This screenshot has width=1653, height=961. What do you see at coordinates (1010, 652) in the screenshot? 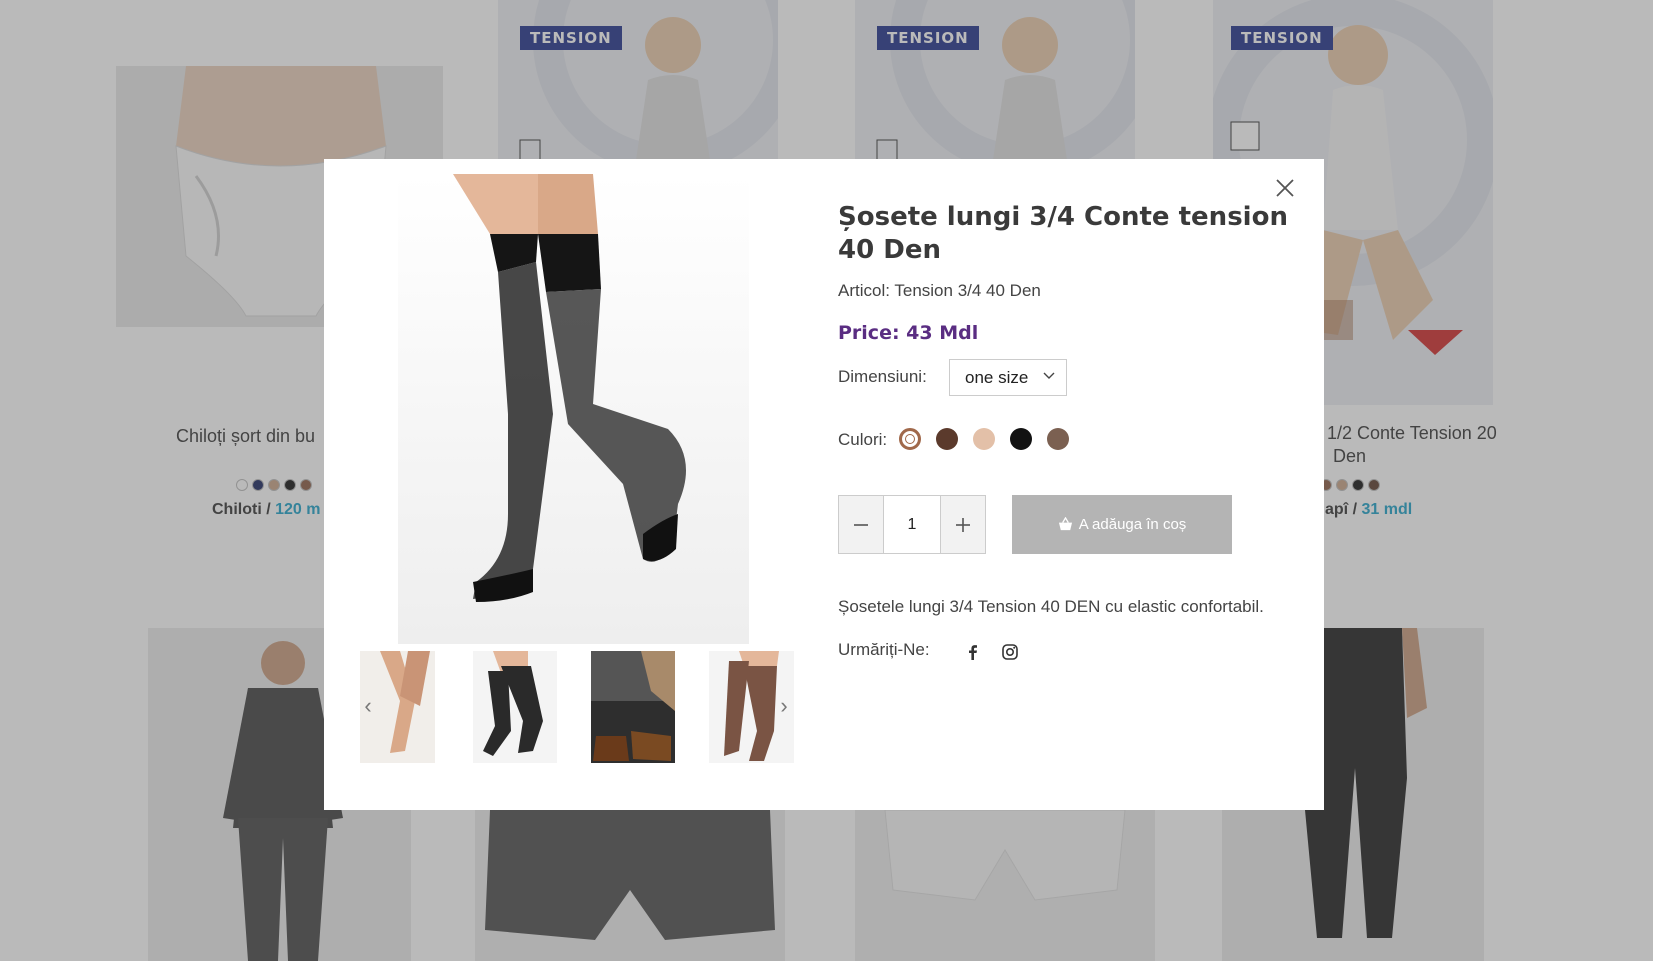
I see `instagram-icon` at bounding box center [1010, 652].